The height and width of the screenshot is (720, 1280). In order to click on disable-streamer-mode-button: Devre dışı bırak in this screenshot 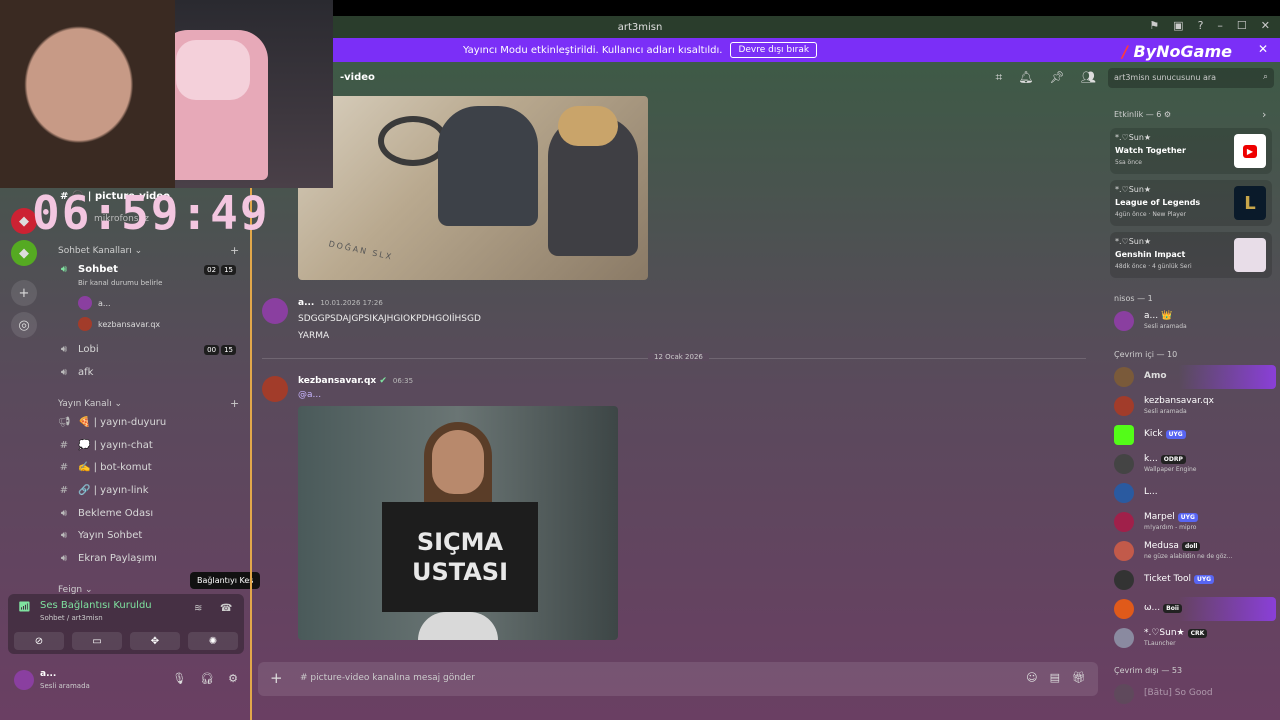, I will do `click(774, 50)`.